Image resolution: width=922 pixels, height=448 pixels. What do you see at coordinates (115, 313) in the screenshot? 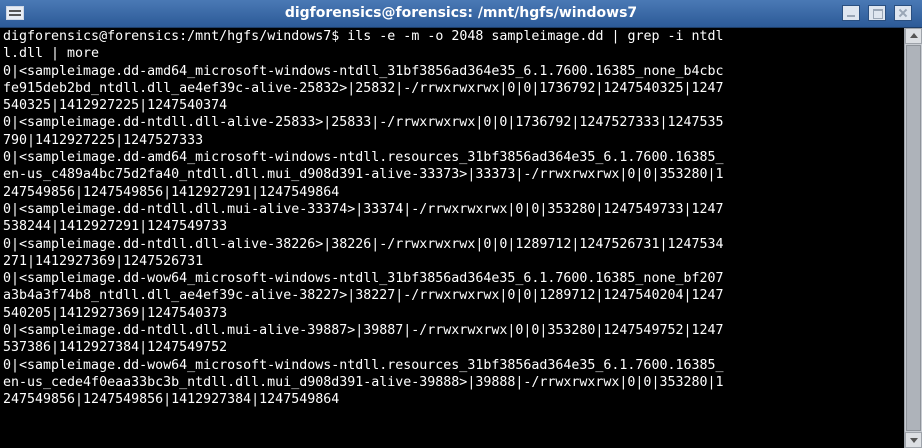
I see `output-line: 540205|1412927369|1247540373` at bounding box center [115, 313].